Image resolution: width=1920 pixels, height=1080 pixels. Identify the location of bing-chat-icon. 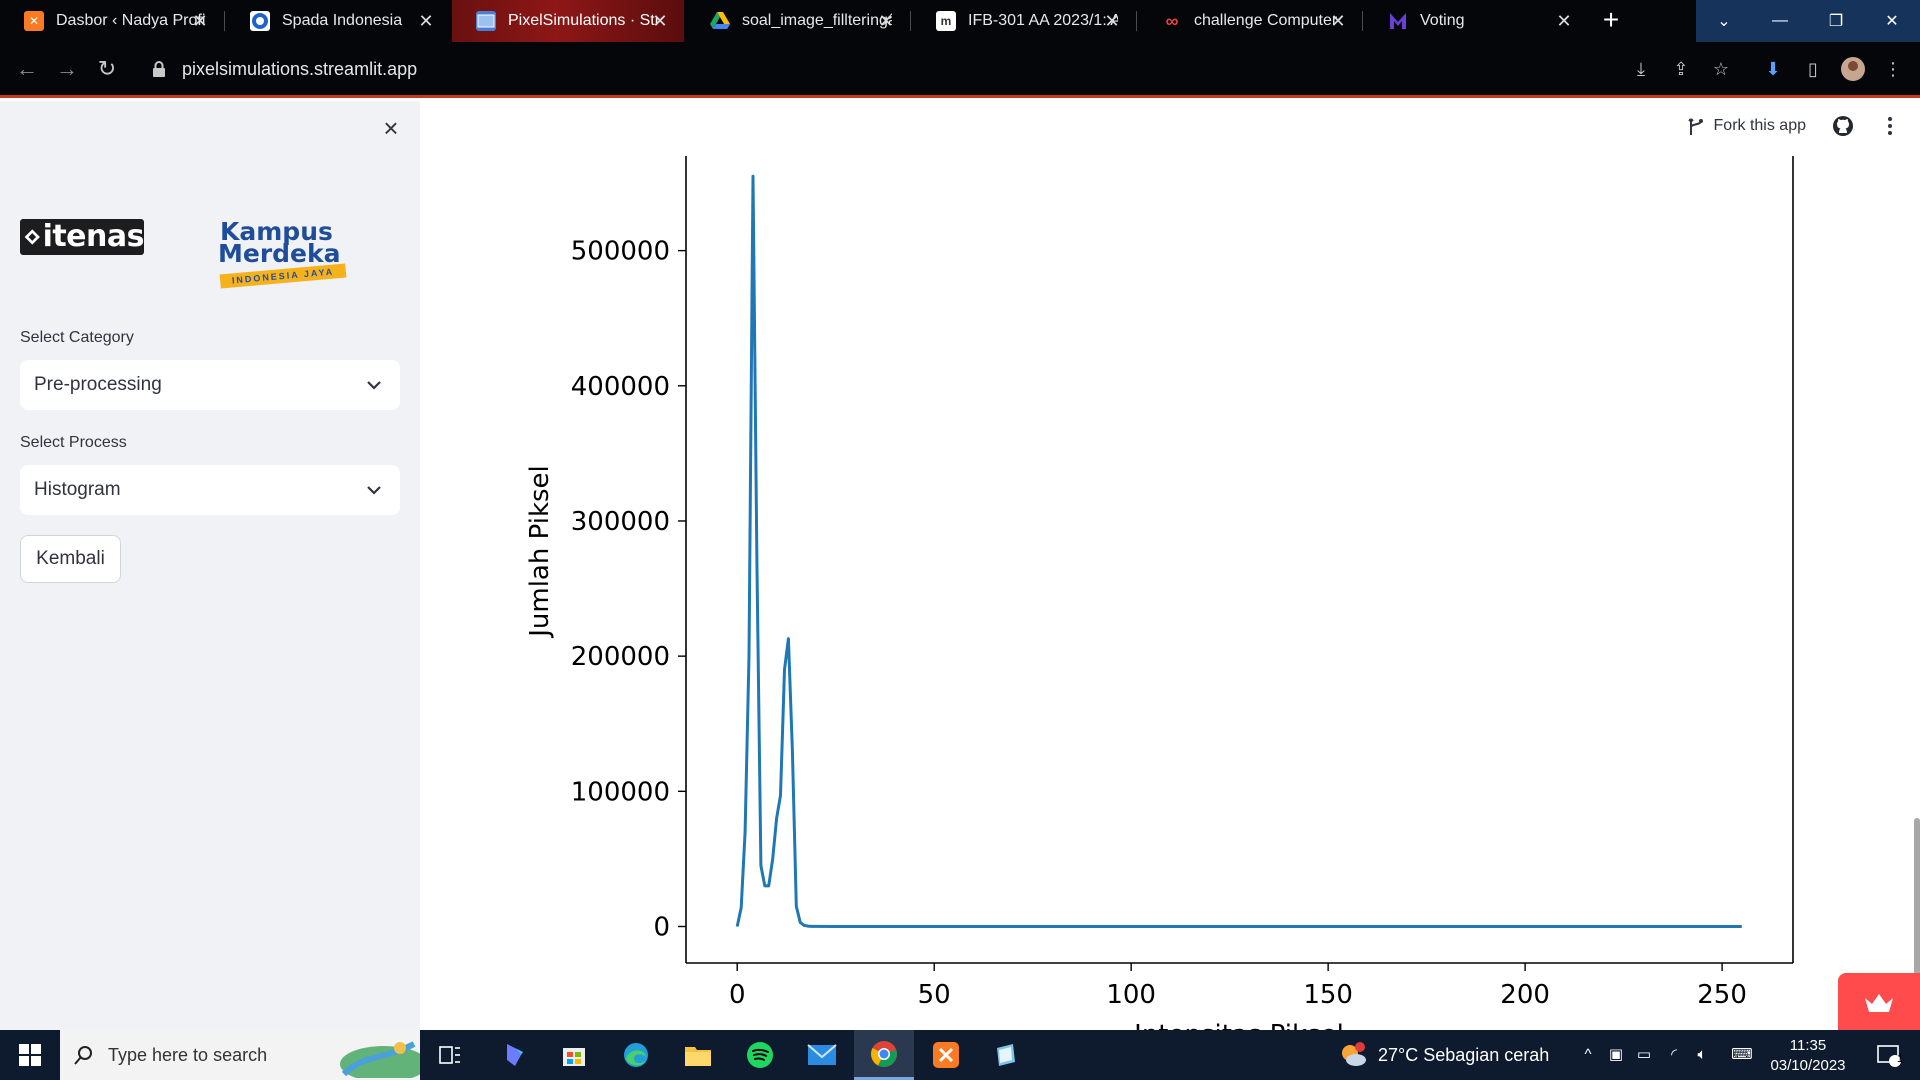
(514, 1055).